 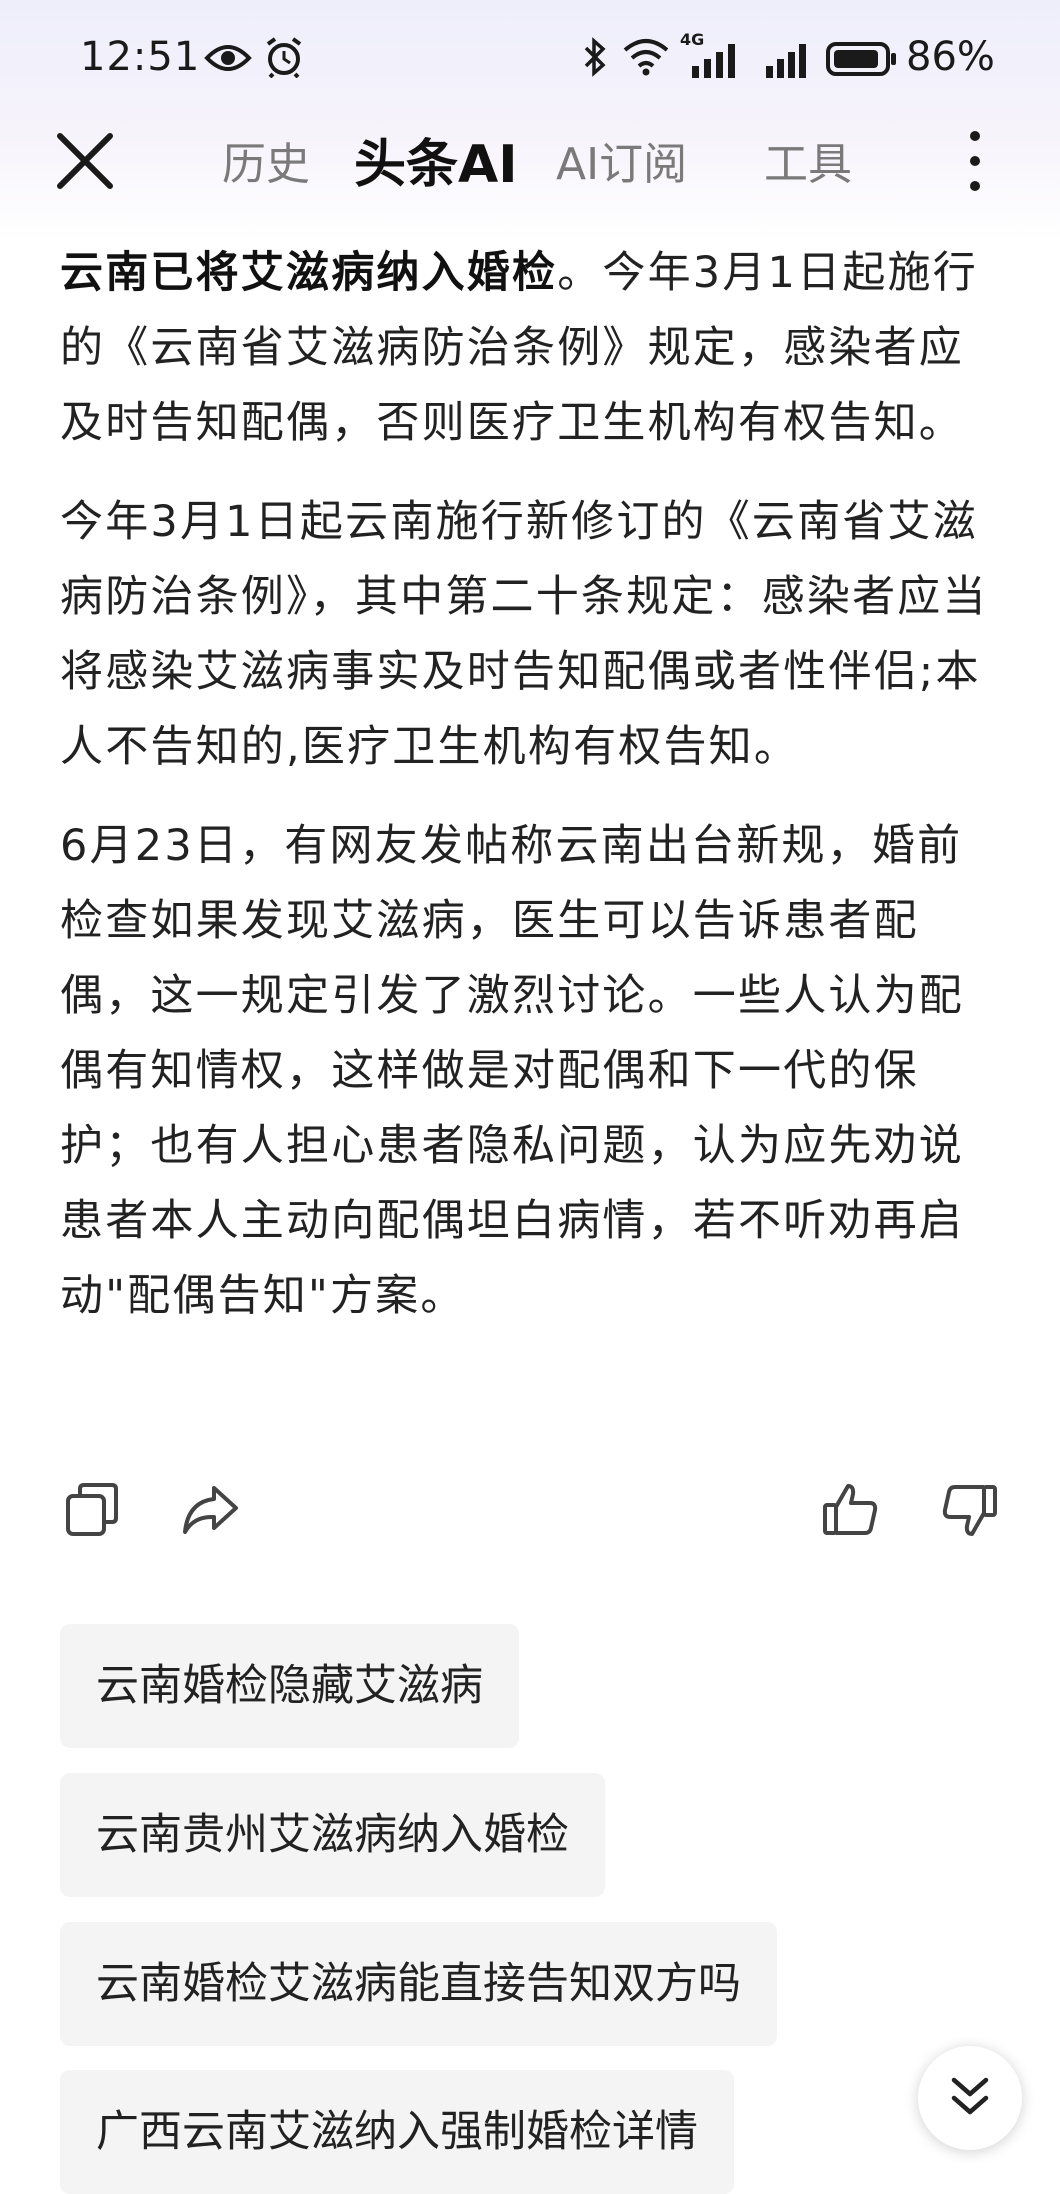 What do you see at coordinates (332, 1835) in the screenshot?
I see `suggestion-chip-2: 云南贵州艾滋病纳入婚检` at bounding box center [332, 1835].